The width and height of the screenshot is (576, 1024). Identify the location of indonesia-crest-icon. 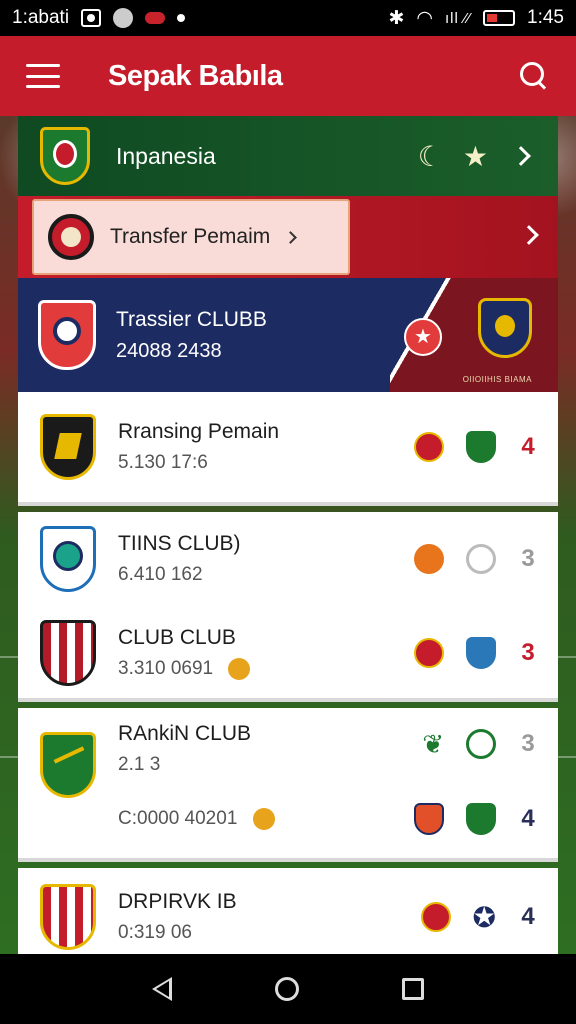
(65, 156).